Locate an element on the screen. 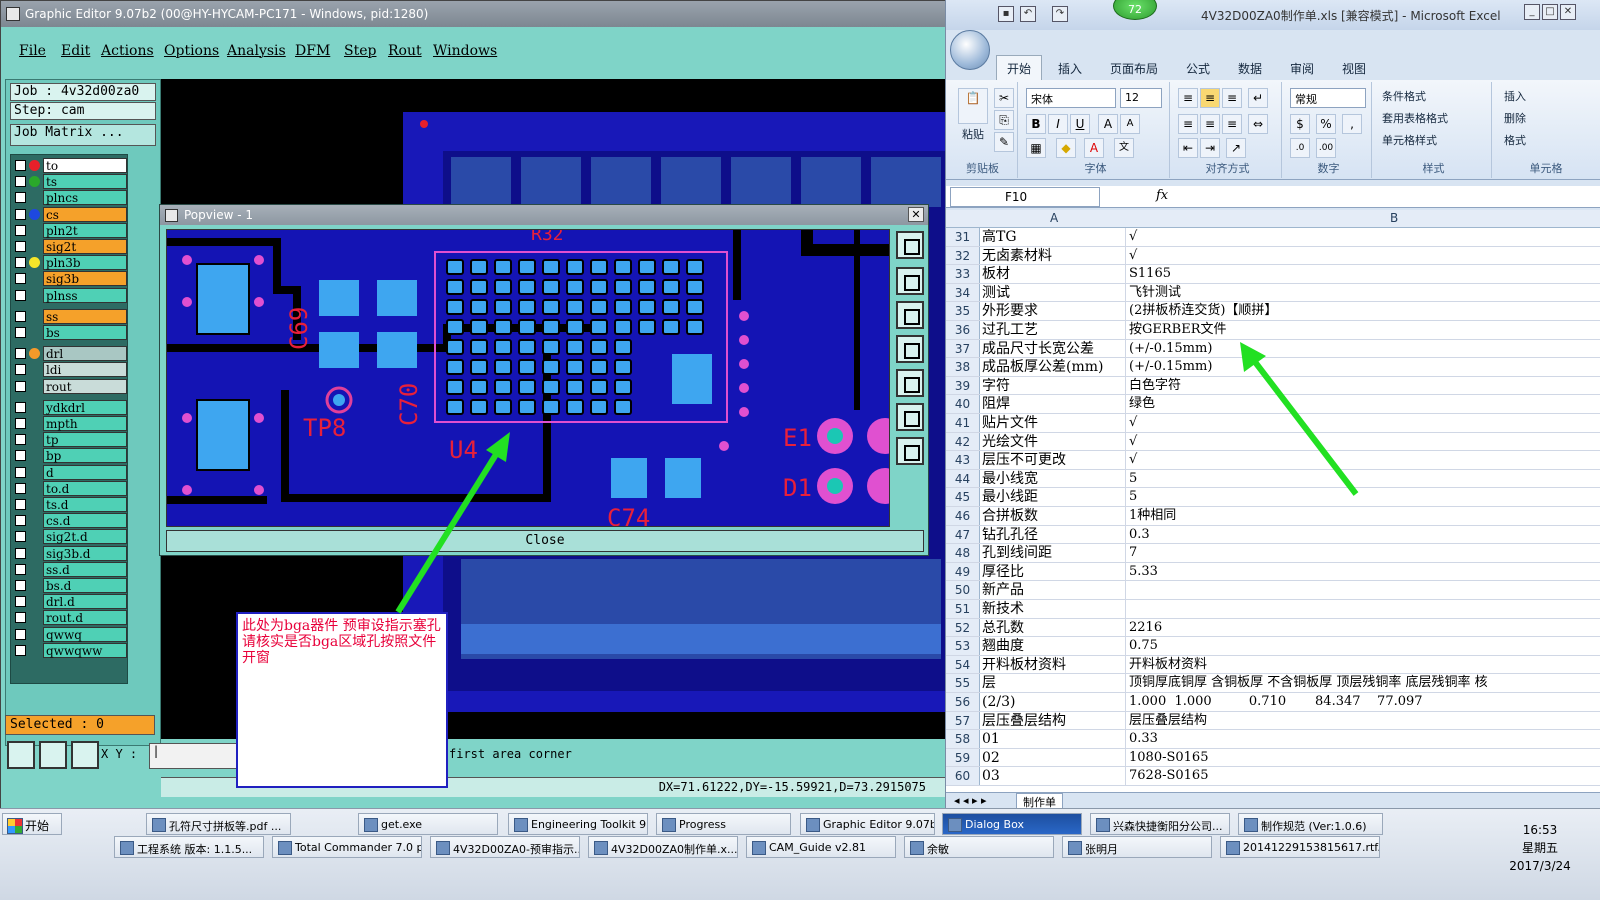 This screenshot has width=1600, height=900. row-number: 43 is located at coordinates (963, 460).